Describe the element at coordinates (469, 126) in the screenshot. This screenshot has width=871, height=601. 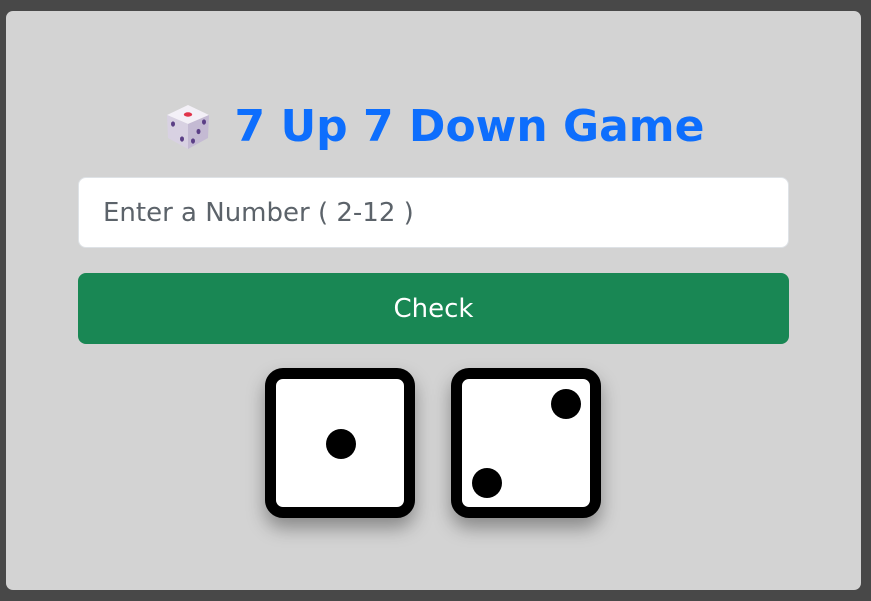
I see `title-text: 7 Up 7 Down Game` at that location.